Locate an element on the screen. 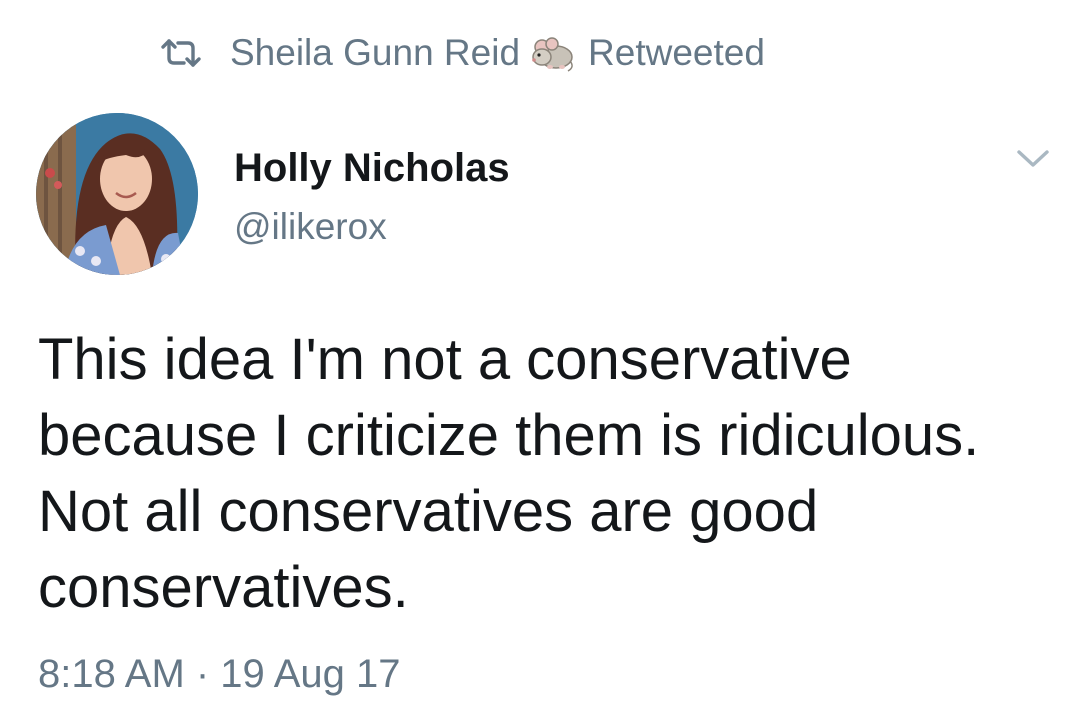 The image size is (1080, 726). retweet-context: Sheila Gunn Reid Retweeted is located at coordinates (462, 53).